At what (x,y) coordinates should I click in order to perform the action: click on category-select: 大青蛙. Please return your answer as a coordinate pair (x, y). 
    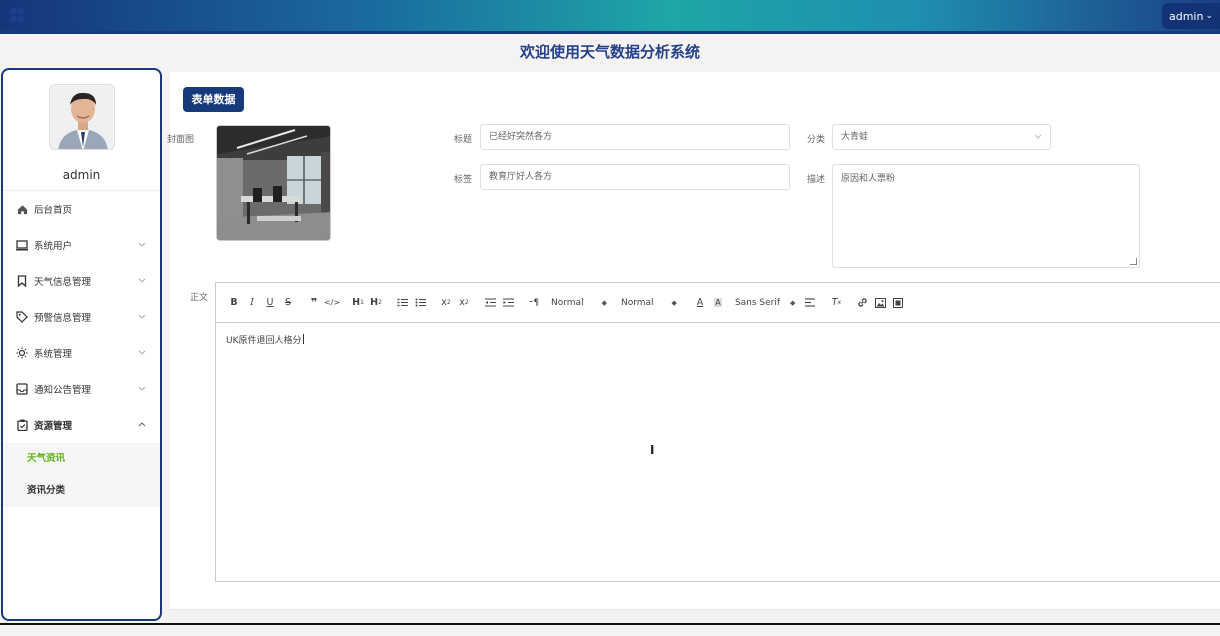
    Looking at the image, I should click on (941, 137).